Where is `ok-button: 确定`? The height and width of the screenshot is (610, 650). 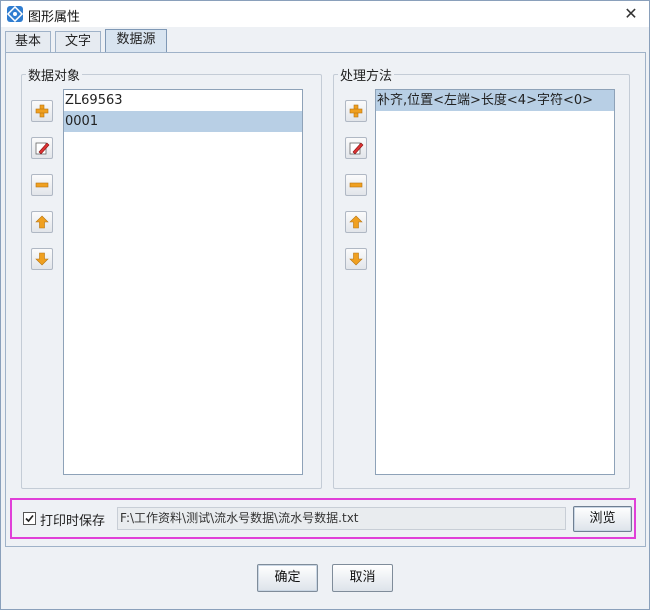 ok-button: 确定 is located at coordinates (287, 578).